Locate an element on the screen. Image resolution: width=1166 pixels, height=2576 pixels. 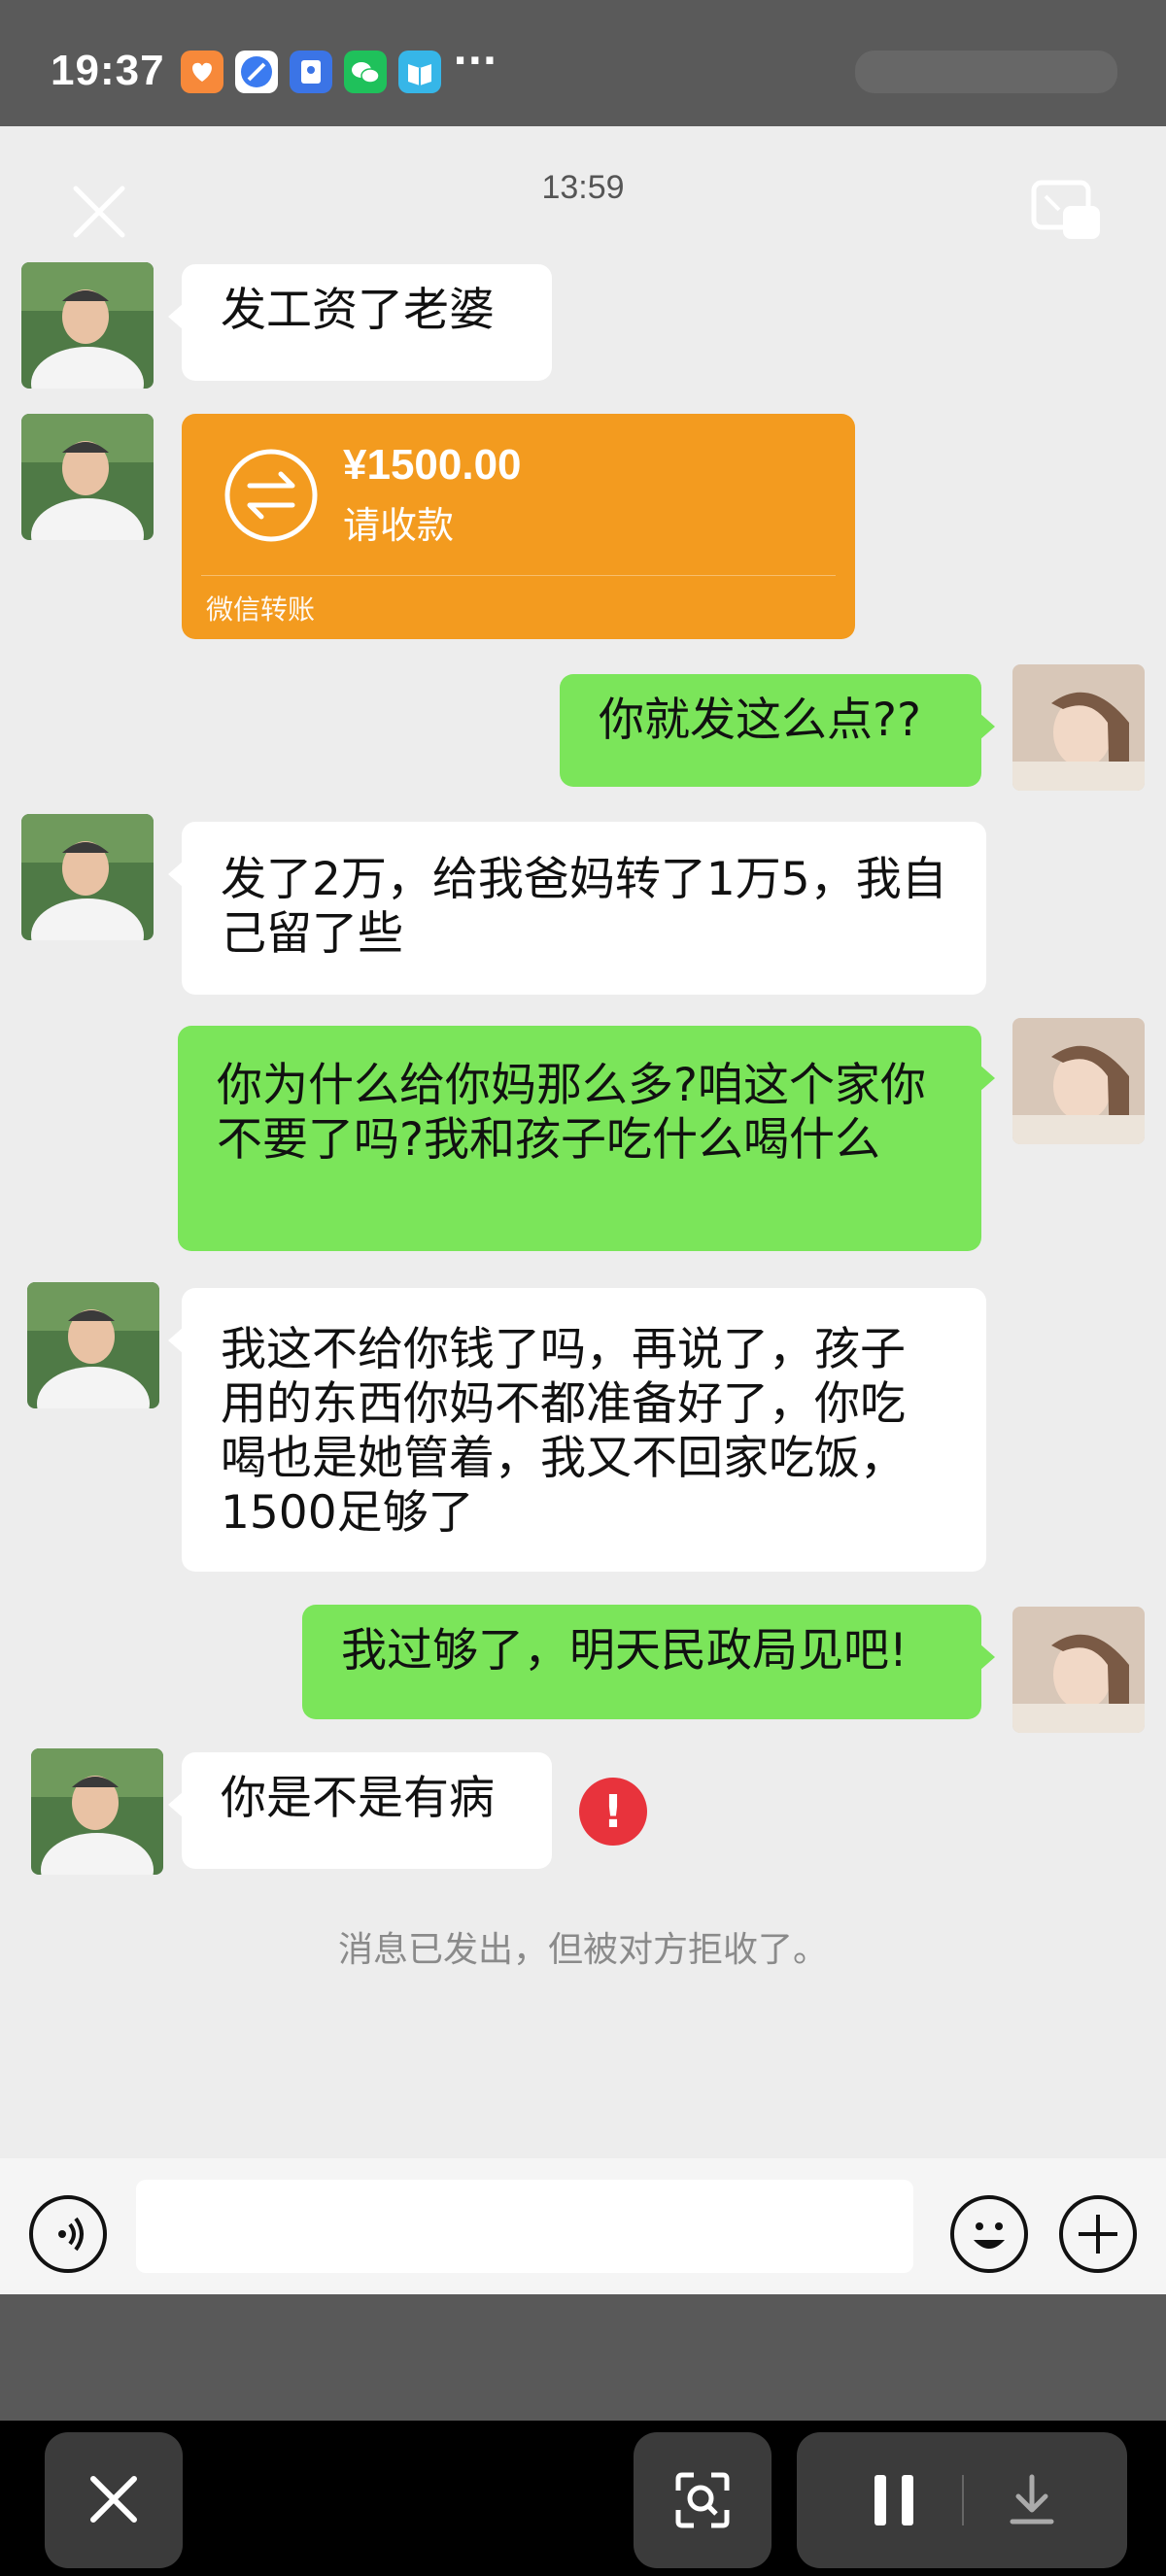
message-input is located at coordinates (524, 2226).